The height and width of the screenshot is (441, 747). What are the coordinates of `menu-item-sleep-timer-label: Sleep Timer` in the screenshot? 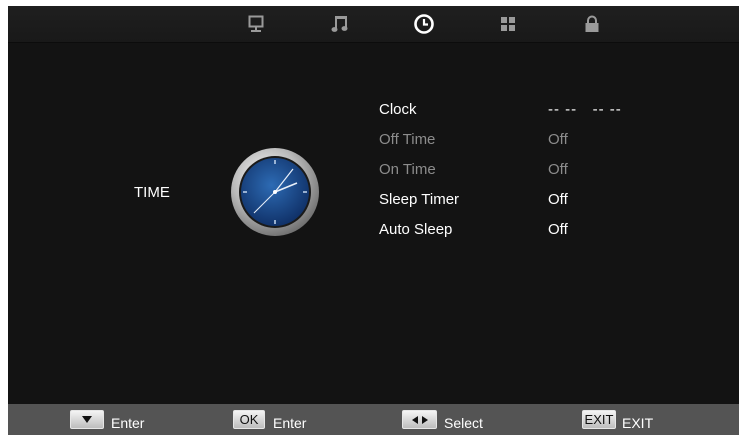 It's located at (419, 199).